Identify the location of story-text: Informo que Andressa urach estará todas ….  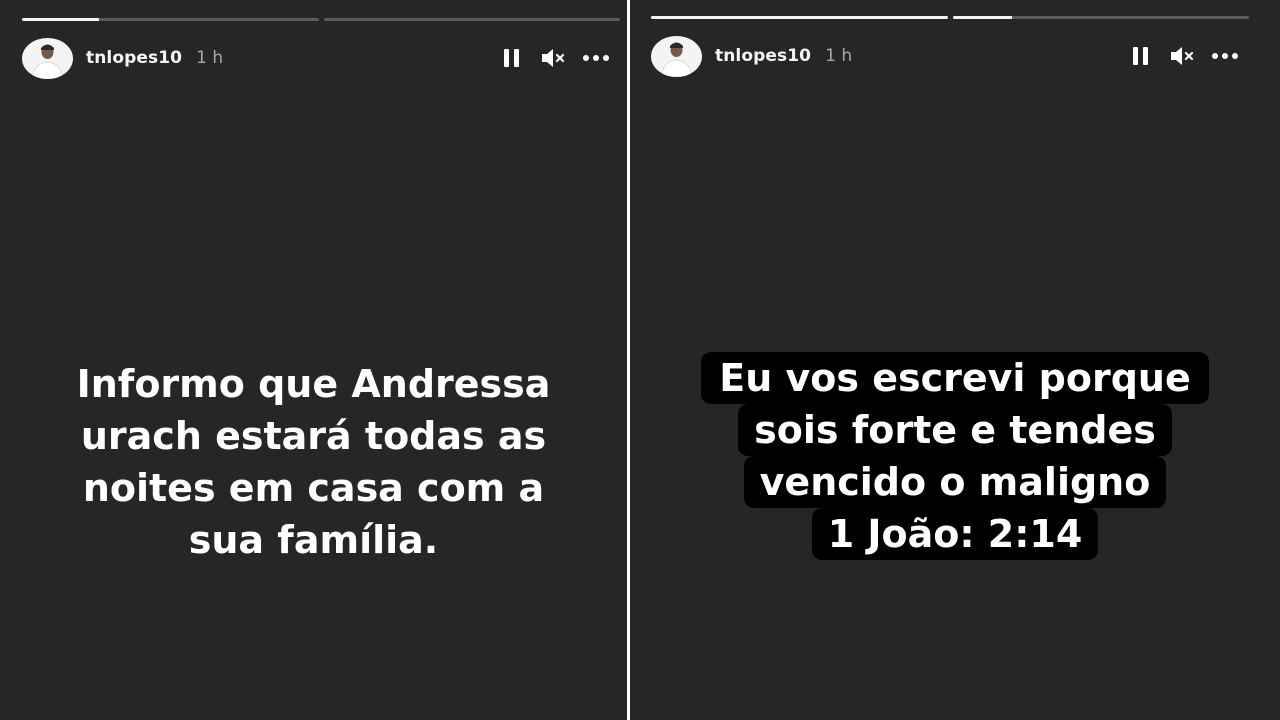
(313, 462).